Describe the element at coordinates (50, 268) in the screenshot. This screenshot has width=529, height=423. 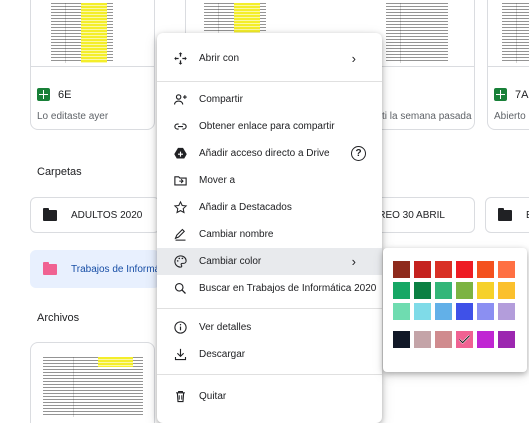
I see `folder-icon-pink` at that location.